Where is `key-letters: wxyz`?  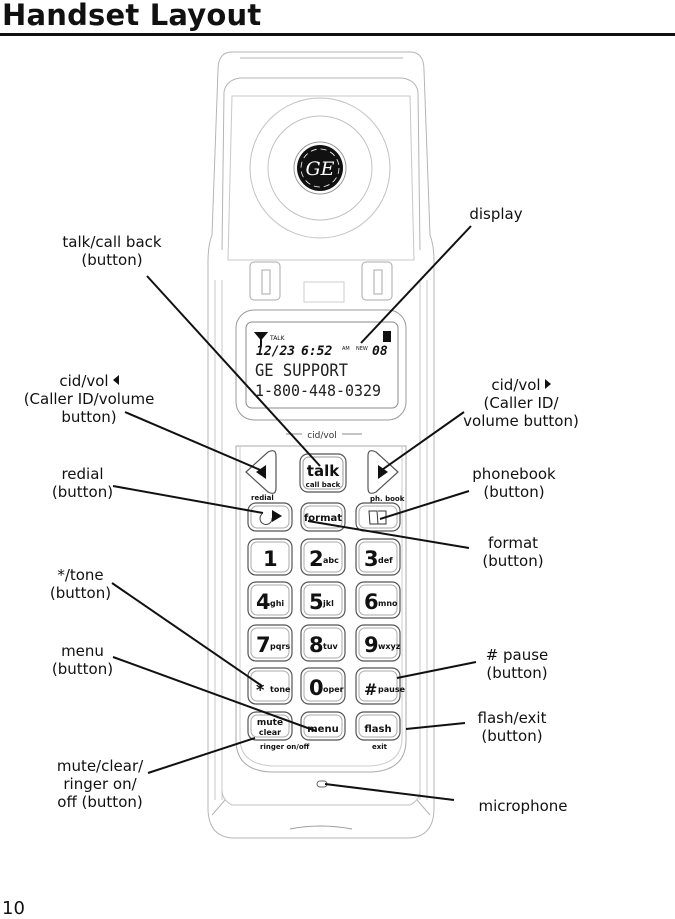
key-letters: wxyz is located at coordinates (389, 646).